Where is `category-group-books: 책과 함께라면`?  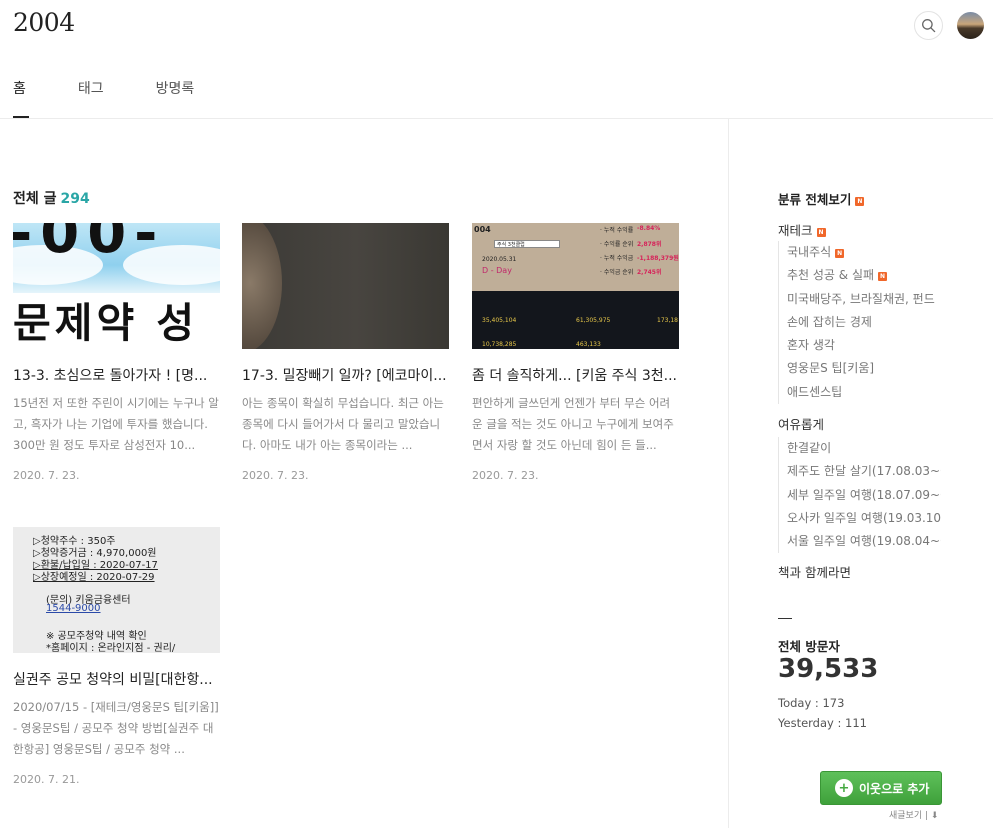 category-group-books: 책과 함께라면 is located at coordinates (814, 571).